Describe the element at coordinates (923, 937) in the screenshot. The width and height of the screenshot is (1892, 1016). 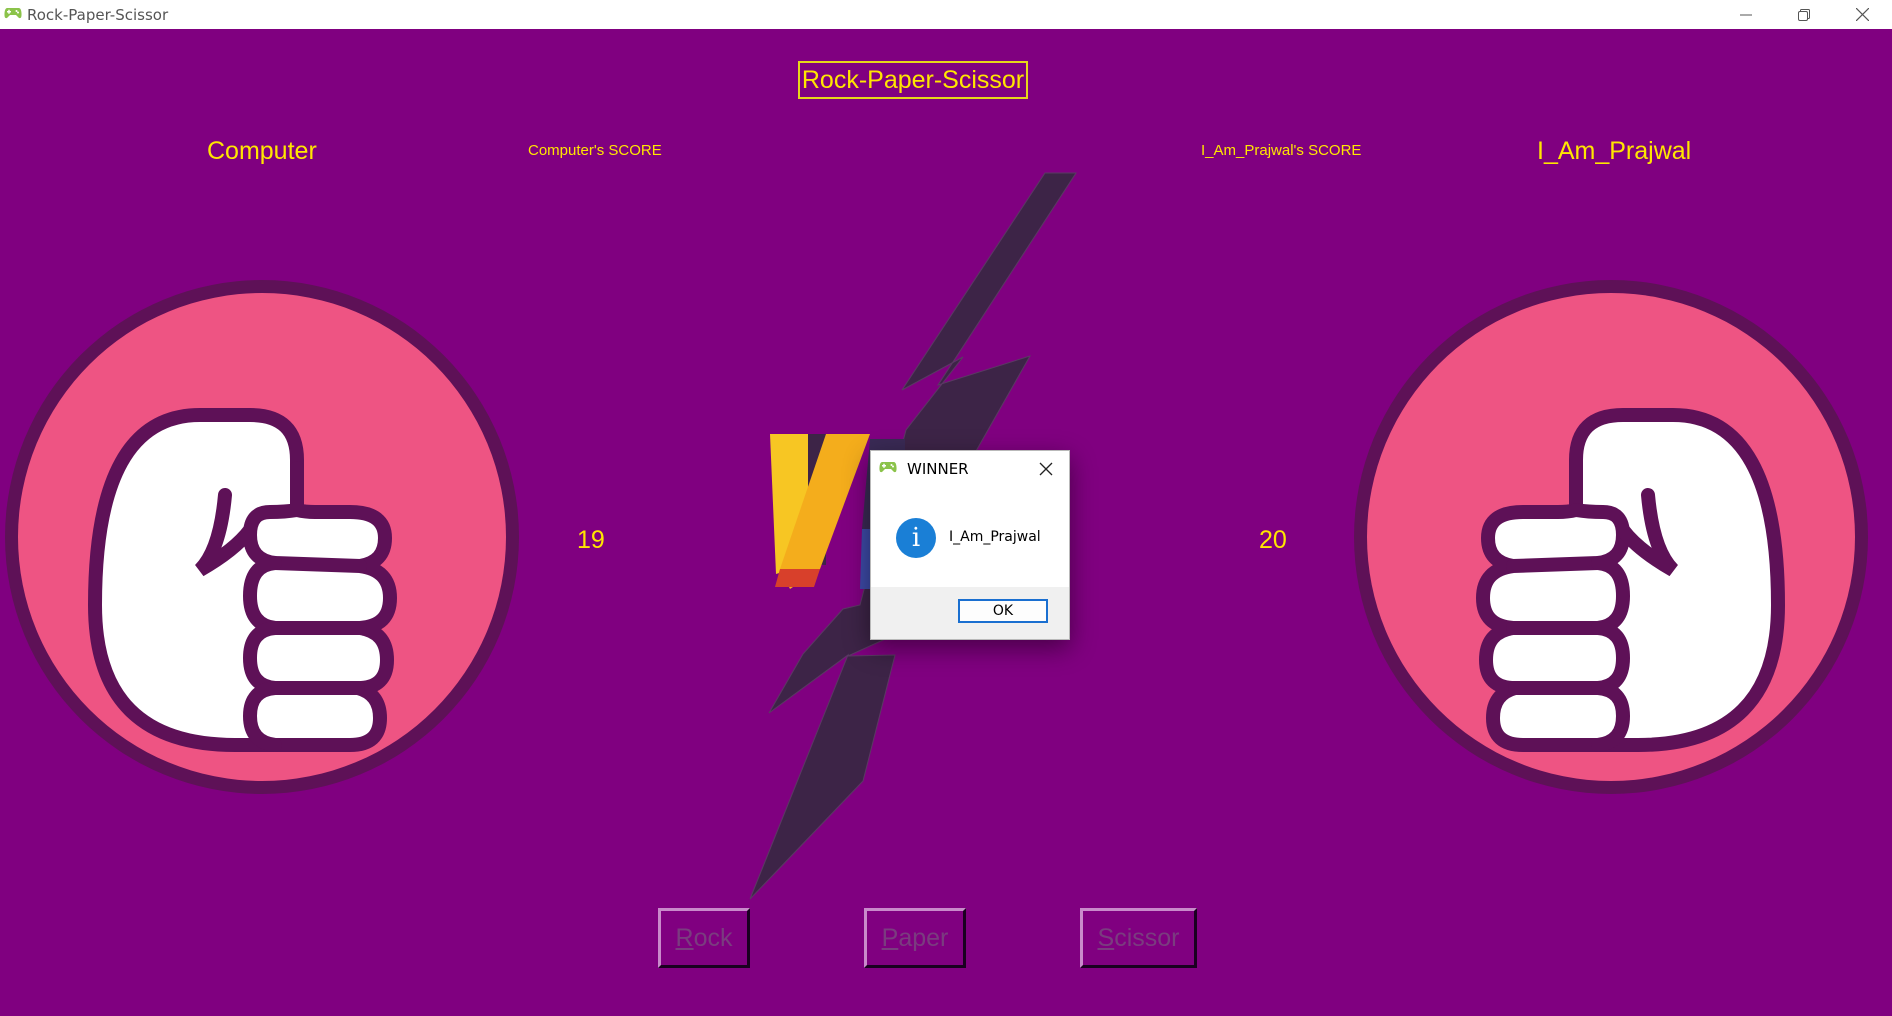
I see `paper-button-label: aper` at that location.